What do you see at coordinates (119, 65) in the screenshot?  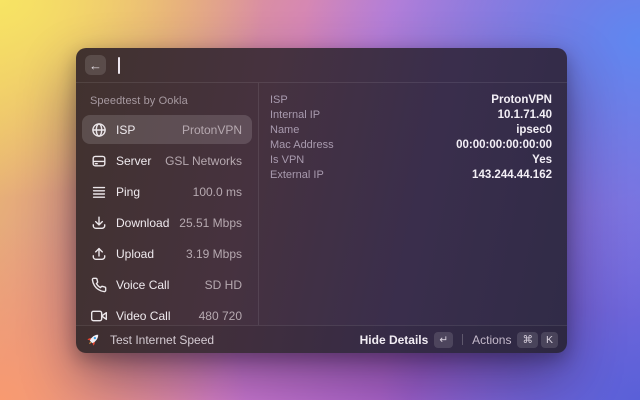 I see `text-caret` at bounding box center [119, 65].